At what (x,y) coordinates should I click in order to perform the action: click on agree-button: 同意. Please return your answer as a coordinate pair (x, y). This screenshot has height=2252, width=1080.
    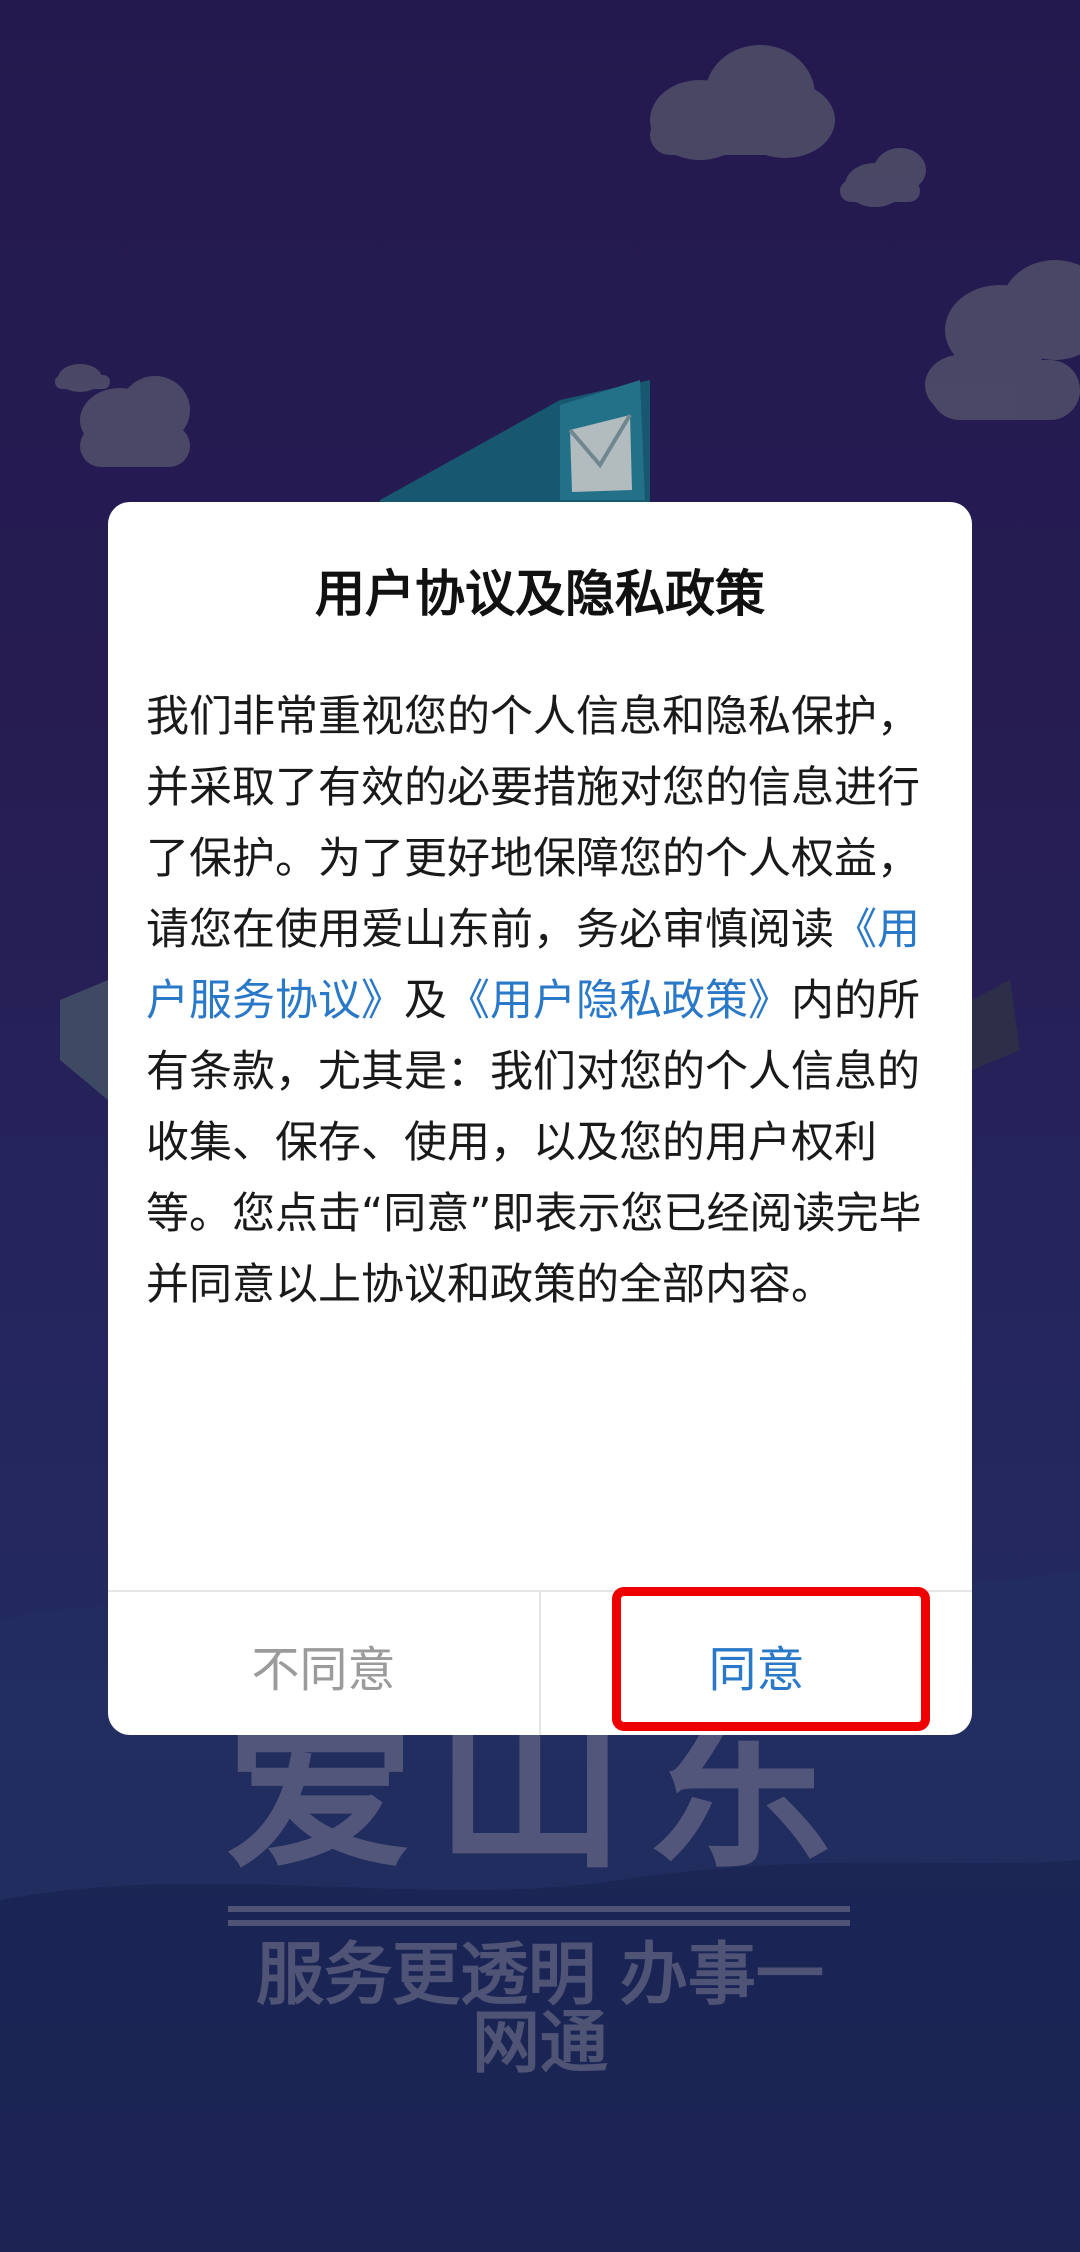
    Looking at the image, I should click on (756, 1663).